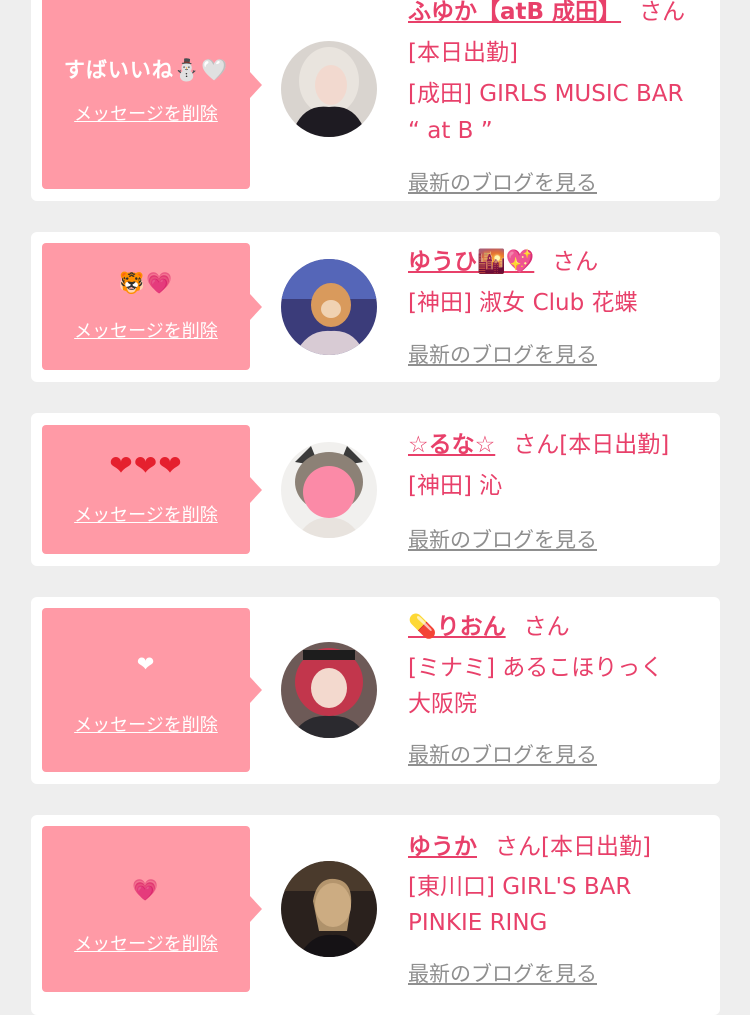  What do you see at coordinates (514, 12) in the screenshot?
I see `cast-name-link: ふゆか【atB 成田】` at bounding box center [514, 12].